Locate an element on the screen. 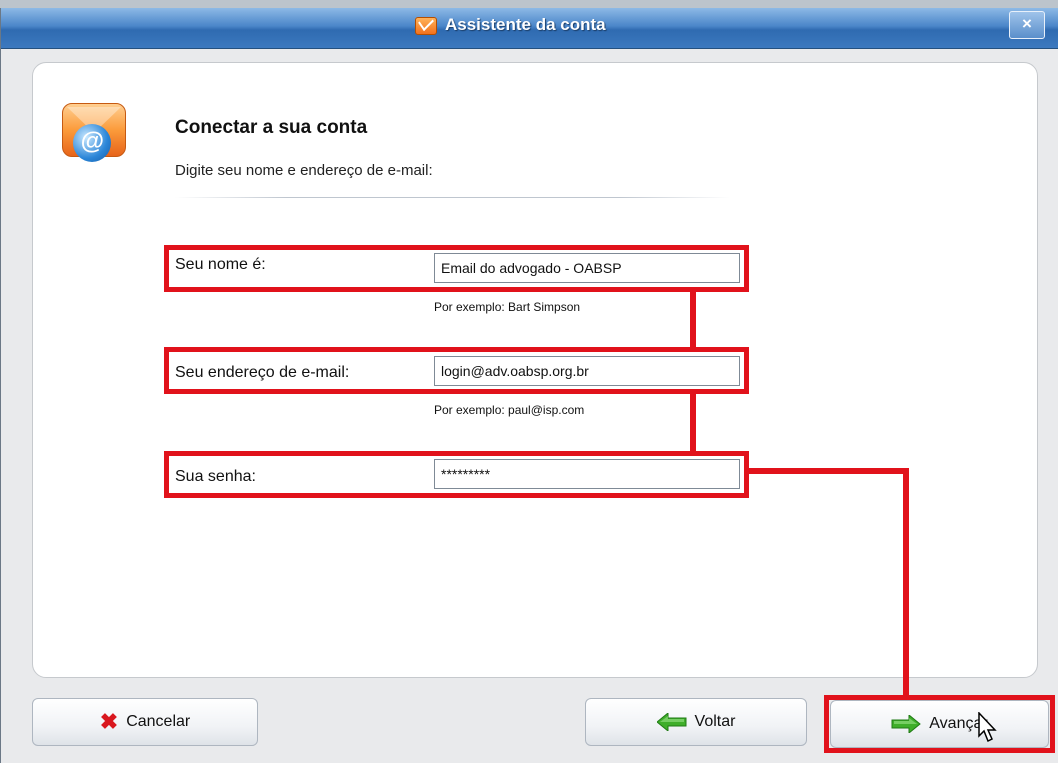 The image size is (1058, 763). title-bar: Assistente da conta × is located at coordinates (529, 28).